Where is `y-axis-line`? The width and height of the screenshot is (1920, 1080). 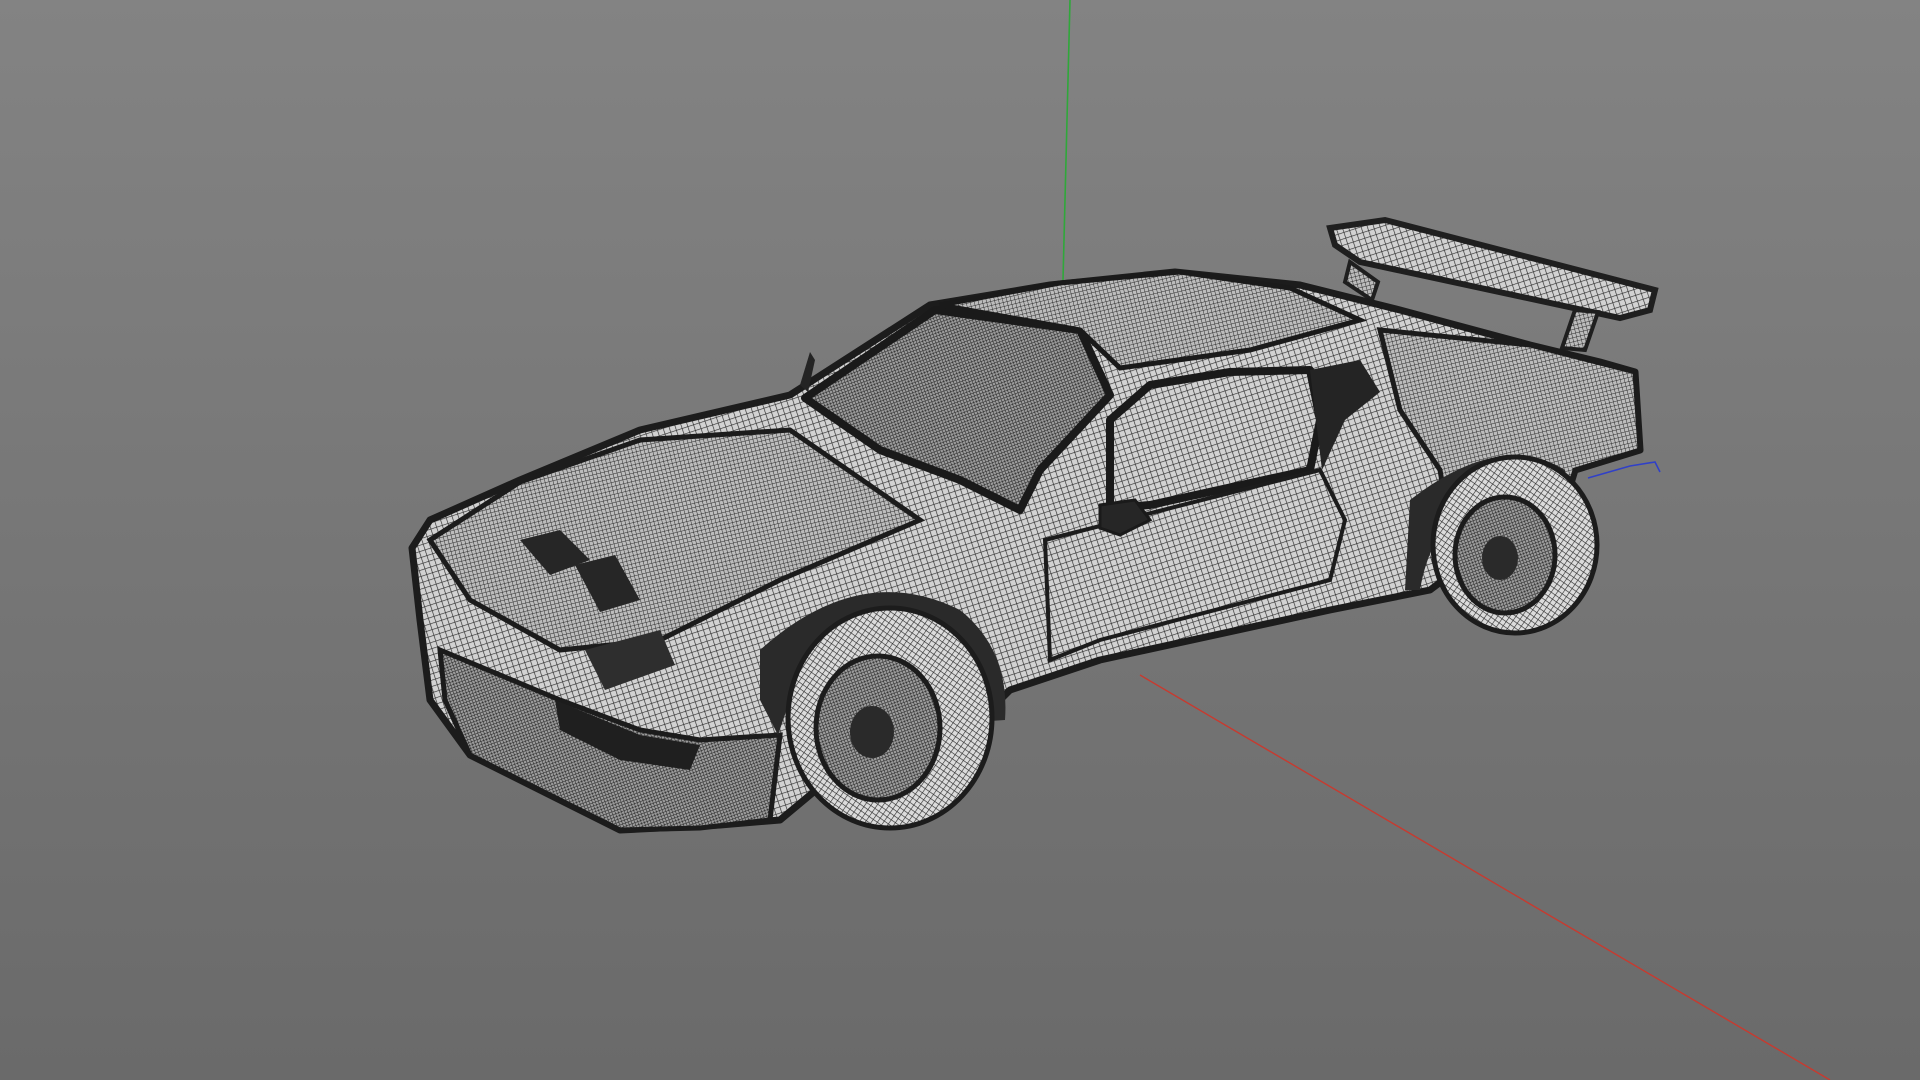
y-axis-line is located at coordinates (1066, 160).